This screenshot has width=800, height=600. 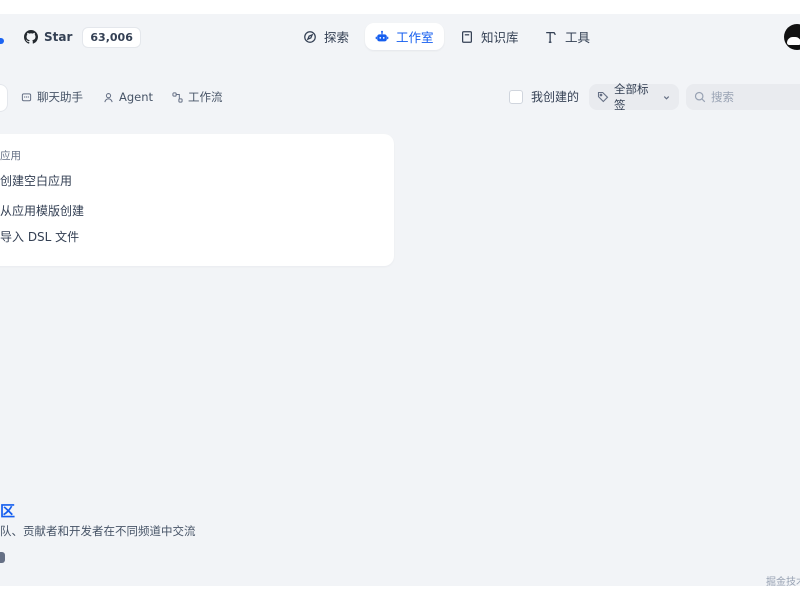 I want to click on create-blank-app-option: 创建空白应用, so click(x=36, y=180).